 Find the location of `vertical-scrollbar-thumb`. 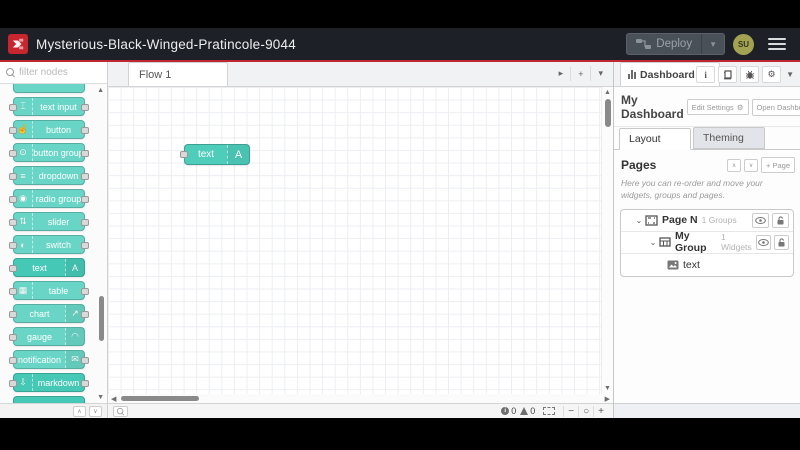

vertical-scrollbar-thumb is located at coordinates (608, 113).